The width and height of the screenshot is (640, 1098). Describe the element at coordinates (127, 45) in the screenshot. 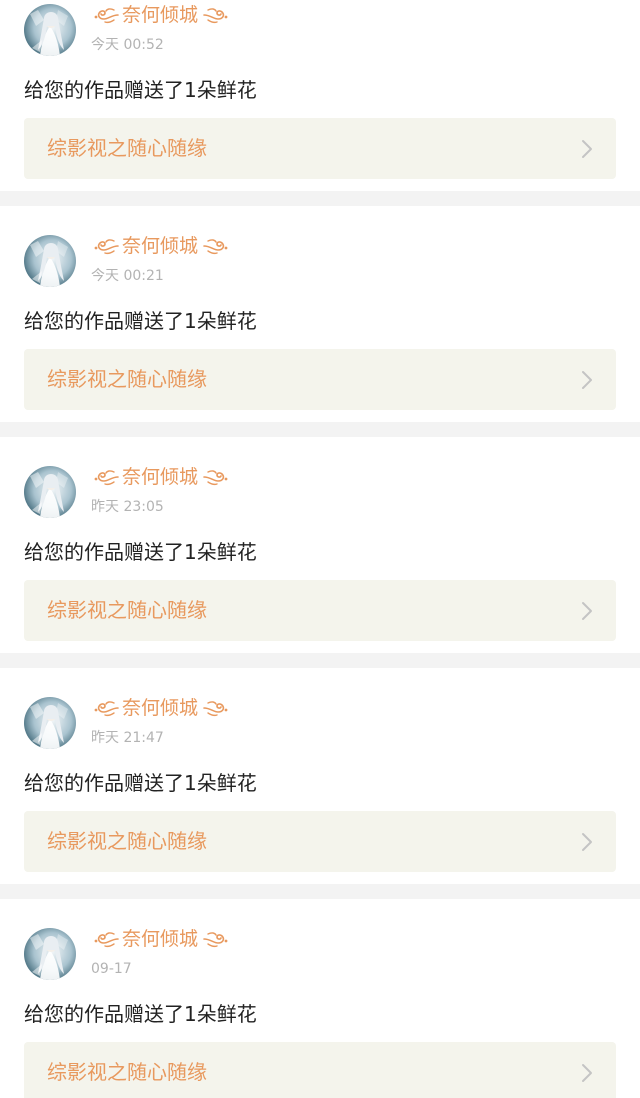

I see `timestamp: 今天 00:52` at that location.